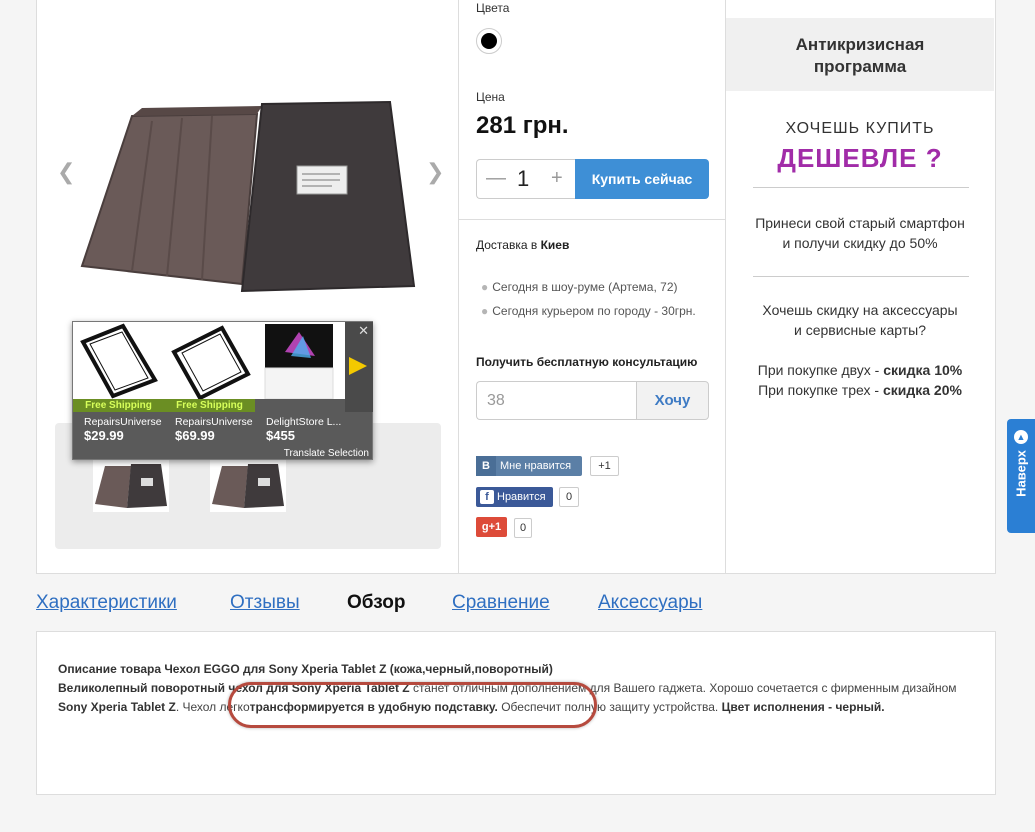 The image size is (1035, 832). What do you see at coordinates (106, 603) in the screenshot?
I see `tab-characteristics: Характеристики` at bounding box center [106, 603].